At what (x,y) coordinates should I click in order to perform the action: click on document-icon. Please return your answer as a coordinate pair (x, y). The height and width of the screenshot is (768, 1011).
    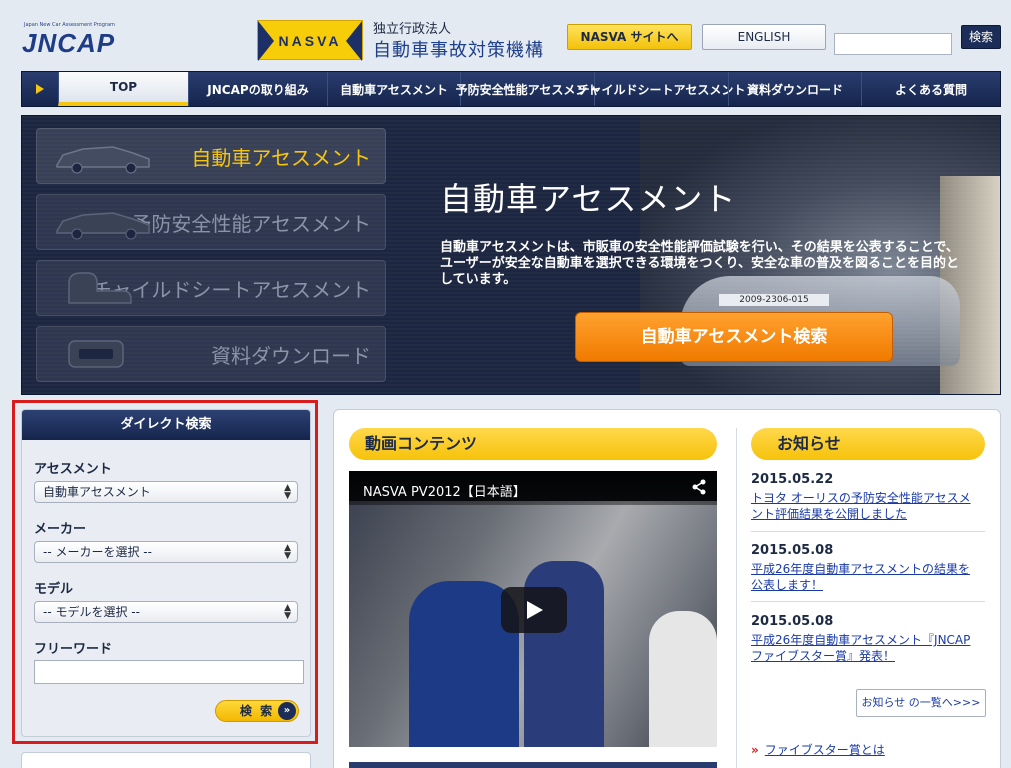
    Looking at the image, I should click on (96, 354).